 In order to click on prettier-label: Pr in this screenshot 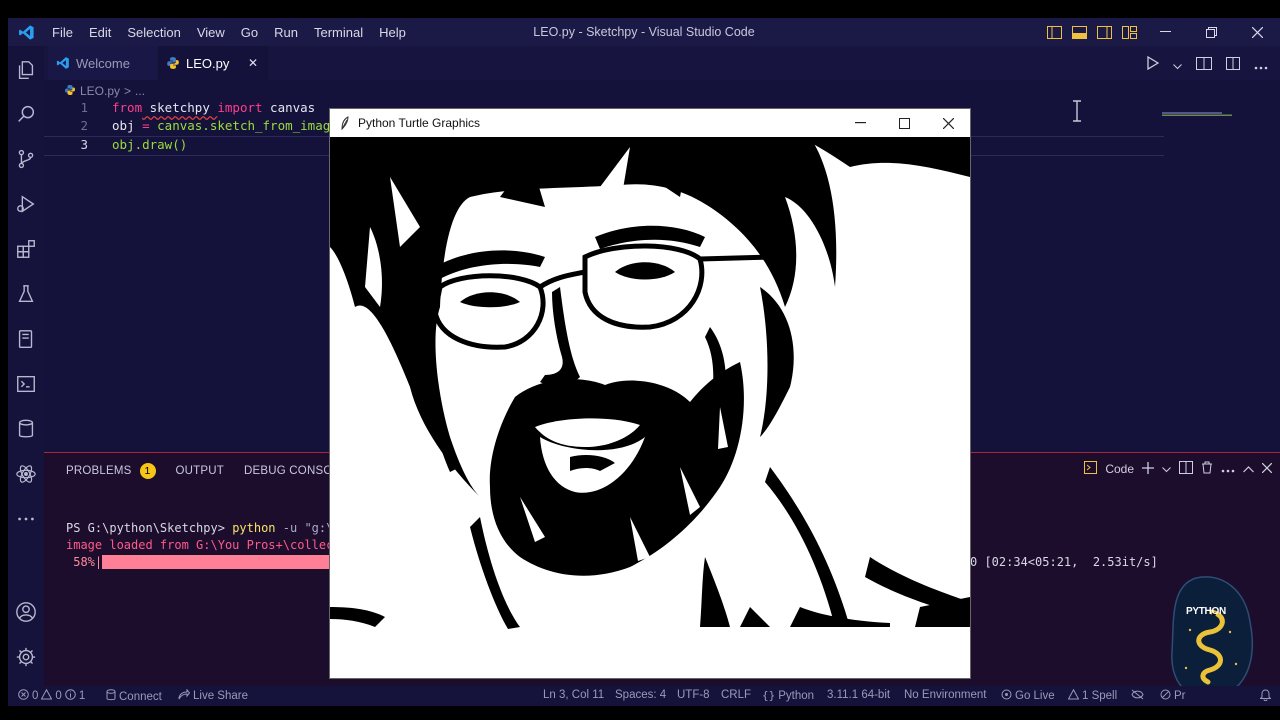, I will do `click(1180, 696)`.